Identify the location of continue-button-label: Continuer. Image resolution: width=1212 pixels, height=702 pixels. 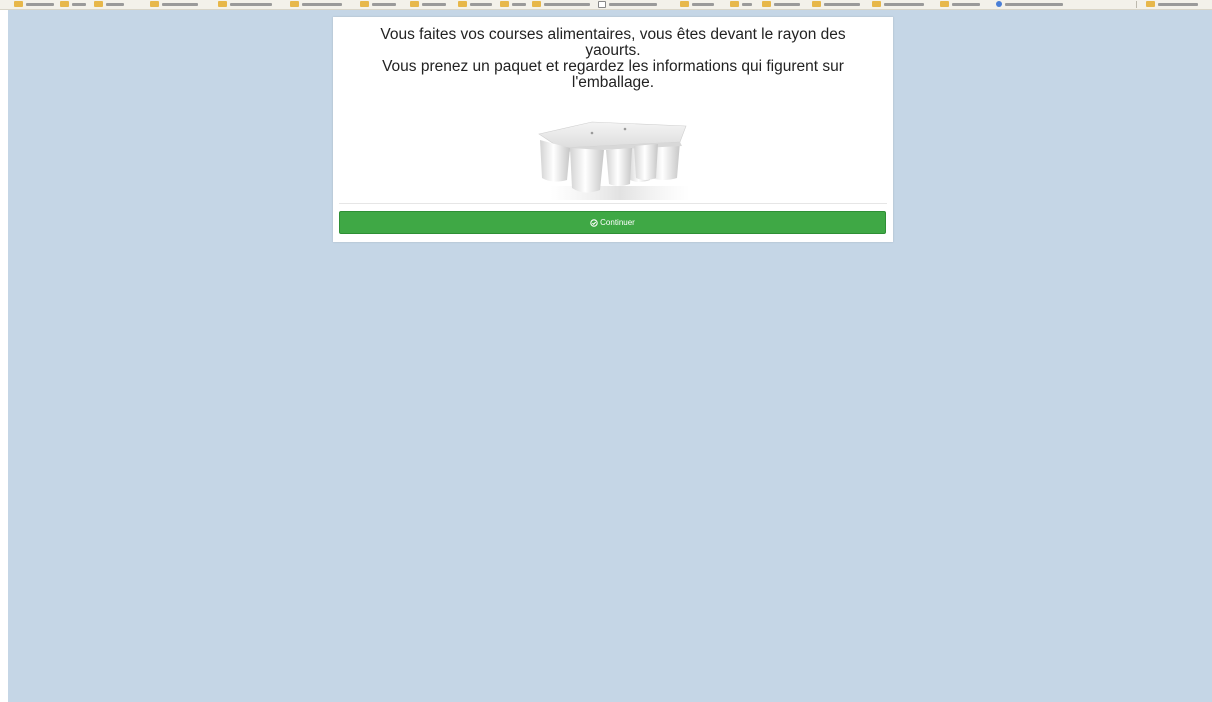
(617, 222).